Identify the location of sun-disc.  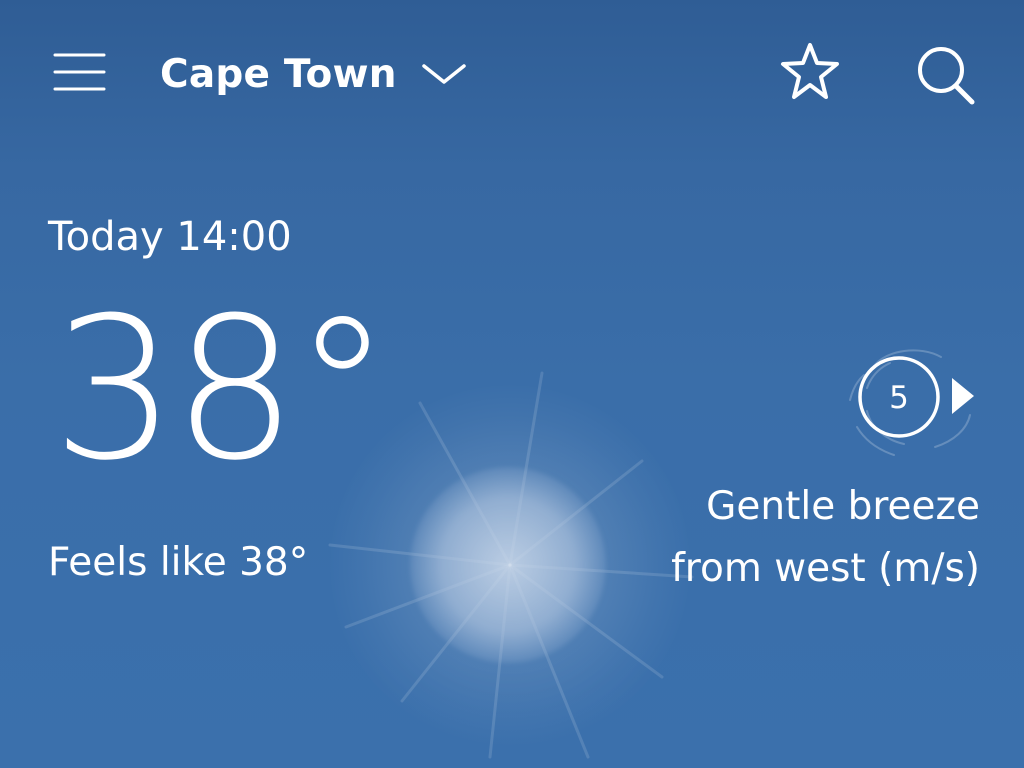
(508, 565).